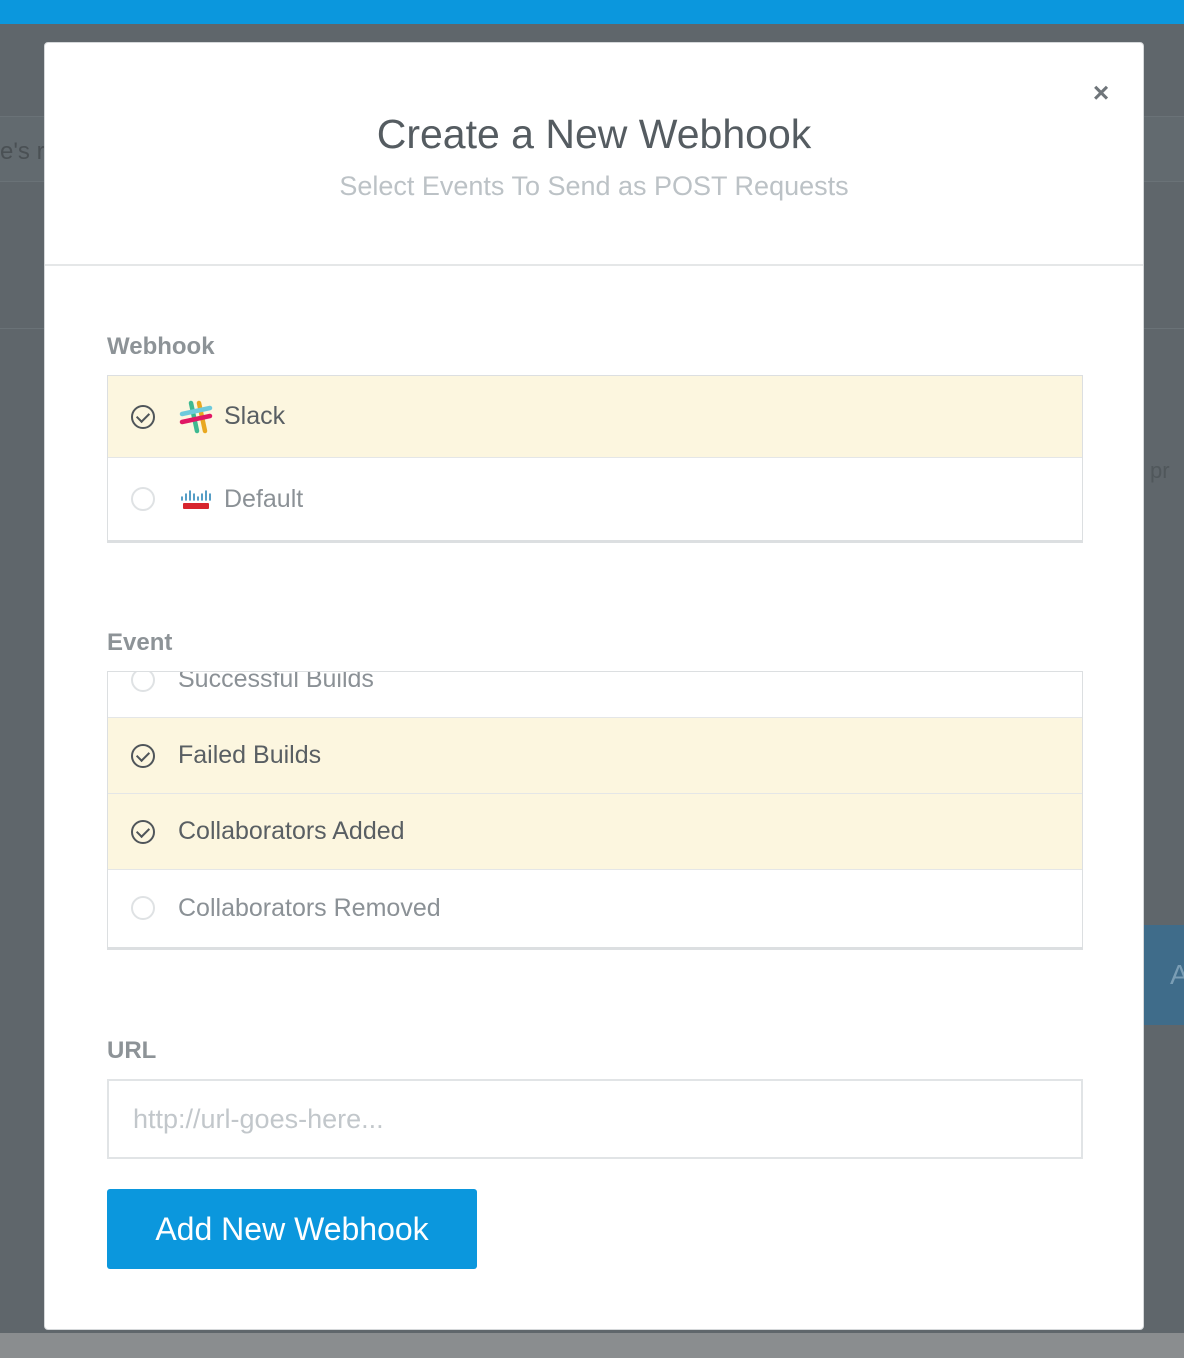  Describe the element at coordinates (1162, 975) in the screenshot. I see `background-button: A` at that location.